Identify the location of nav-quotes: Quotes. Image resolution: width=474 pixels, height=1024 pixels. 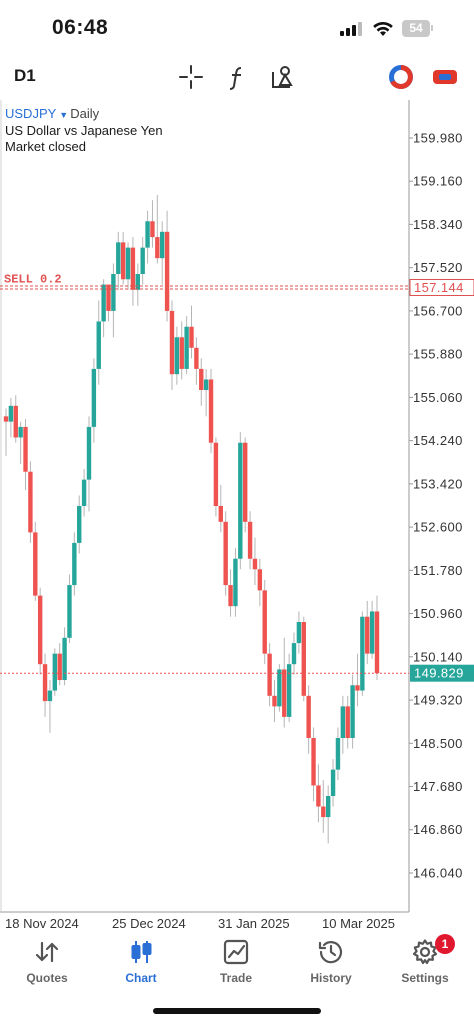
(47, 964).